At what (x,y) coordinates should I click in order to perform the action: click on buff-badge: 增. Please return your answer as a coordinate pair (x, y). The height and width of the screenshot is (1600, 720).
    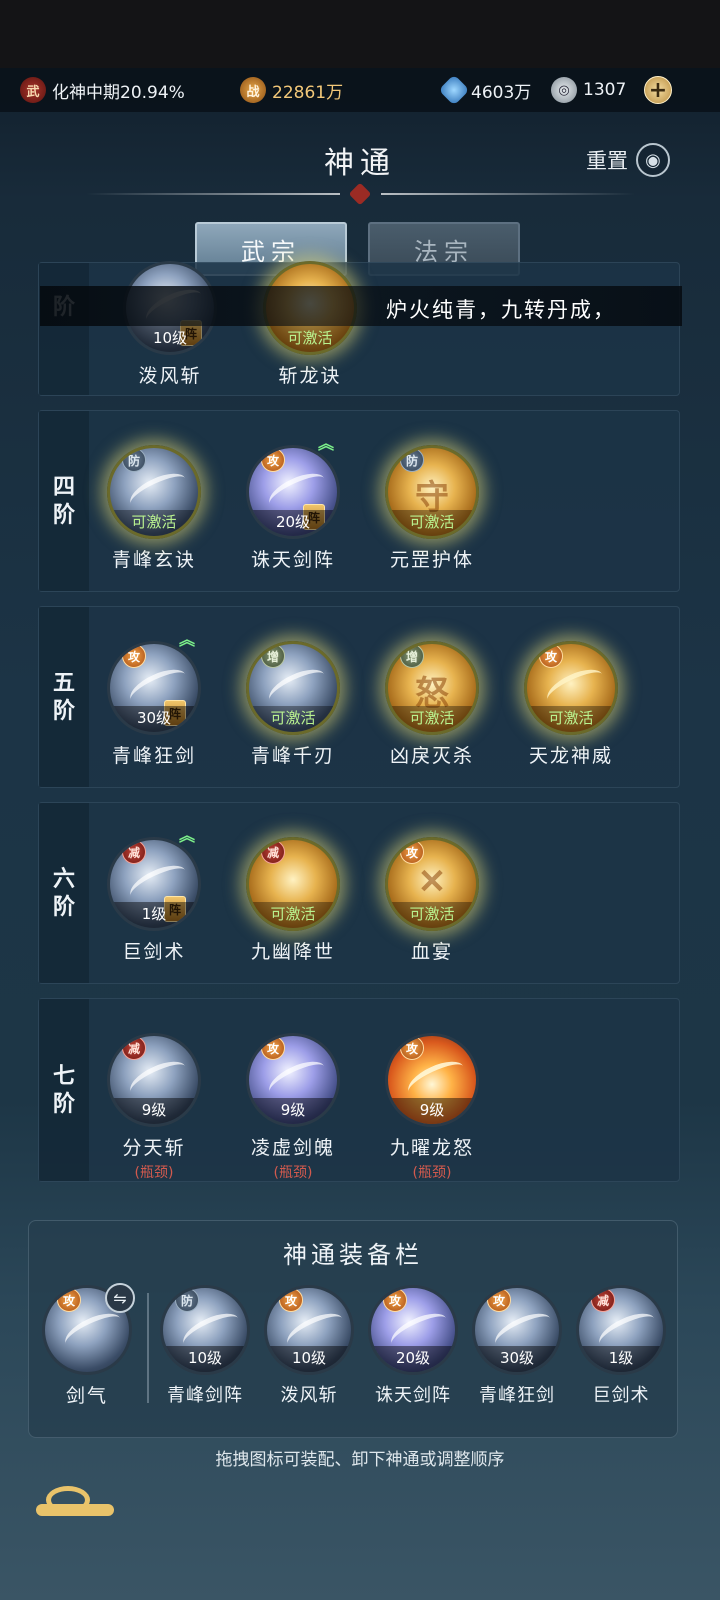
    Looking at the image, I should click on (273, 656).